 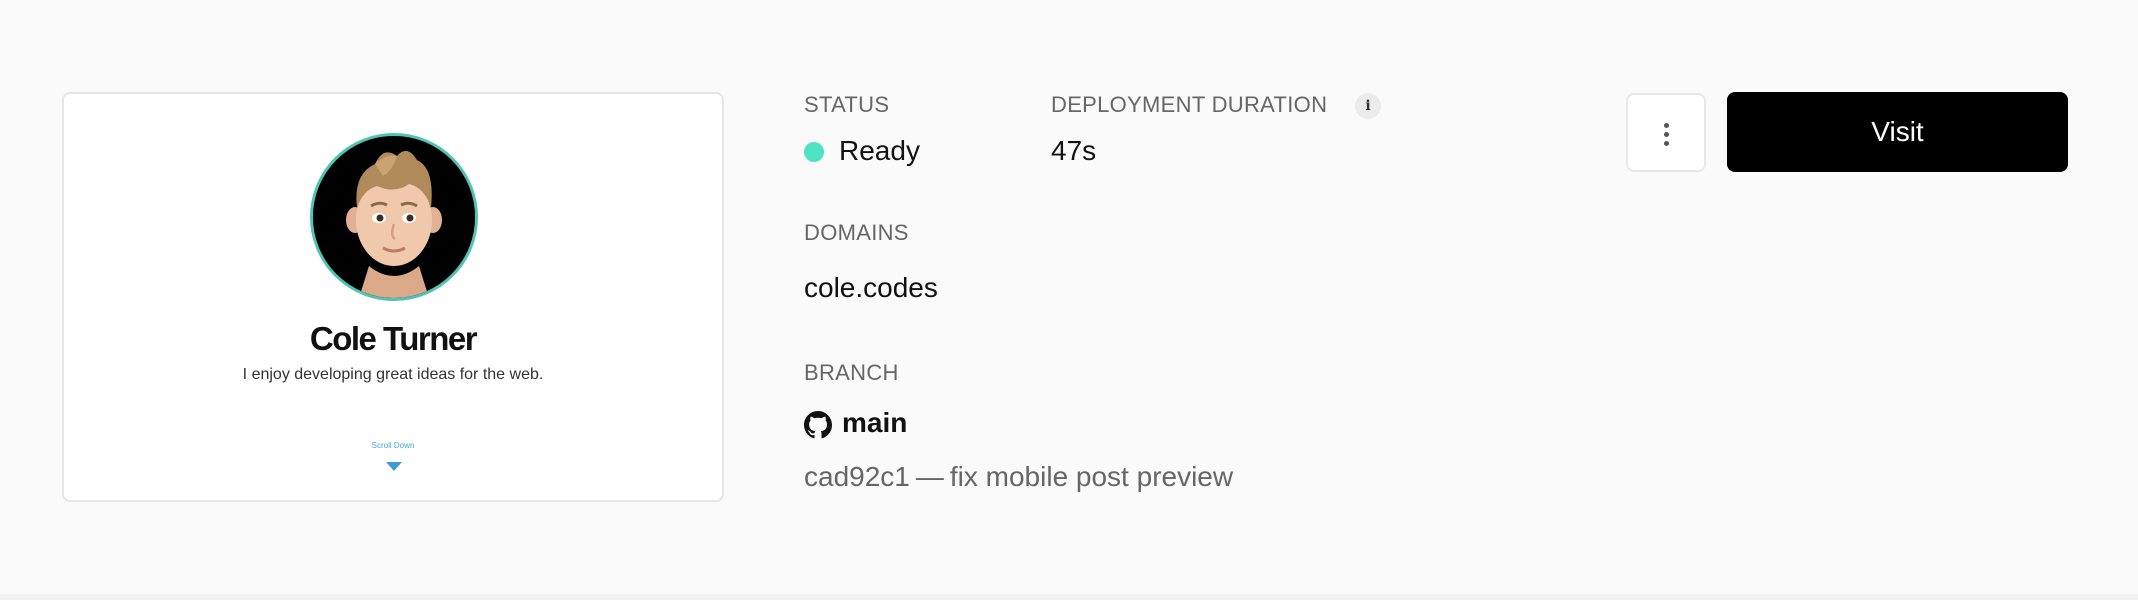 I want to click on divider, so click(x=1069, y=597).